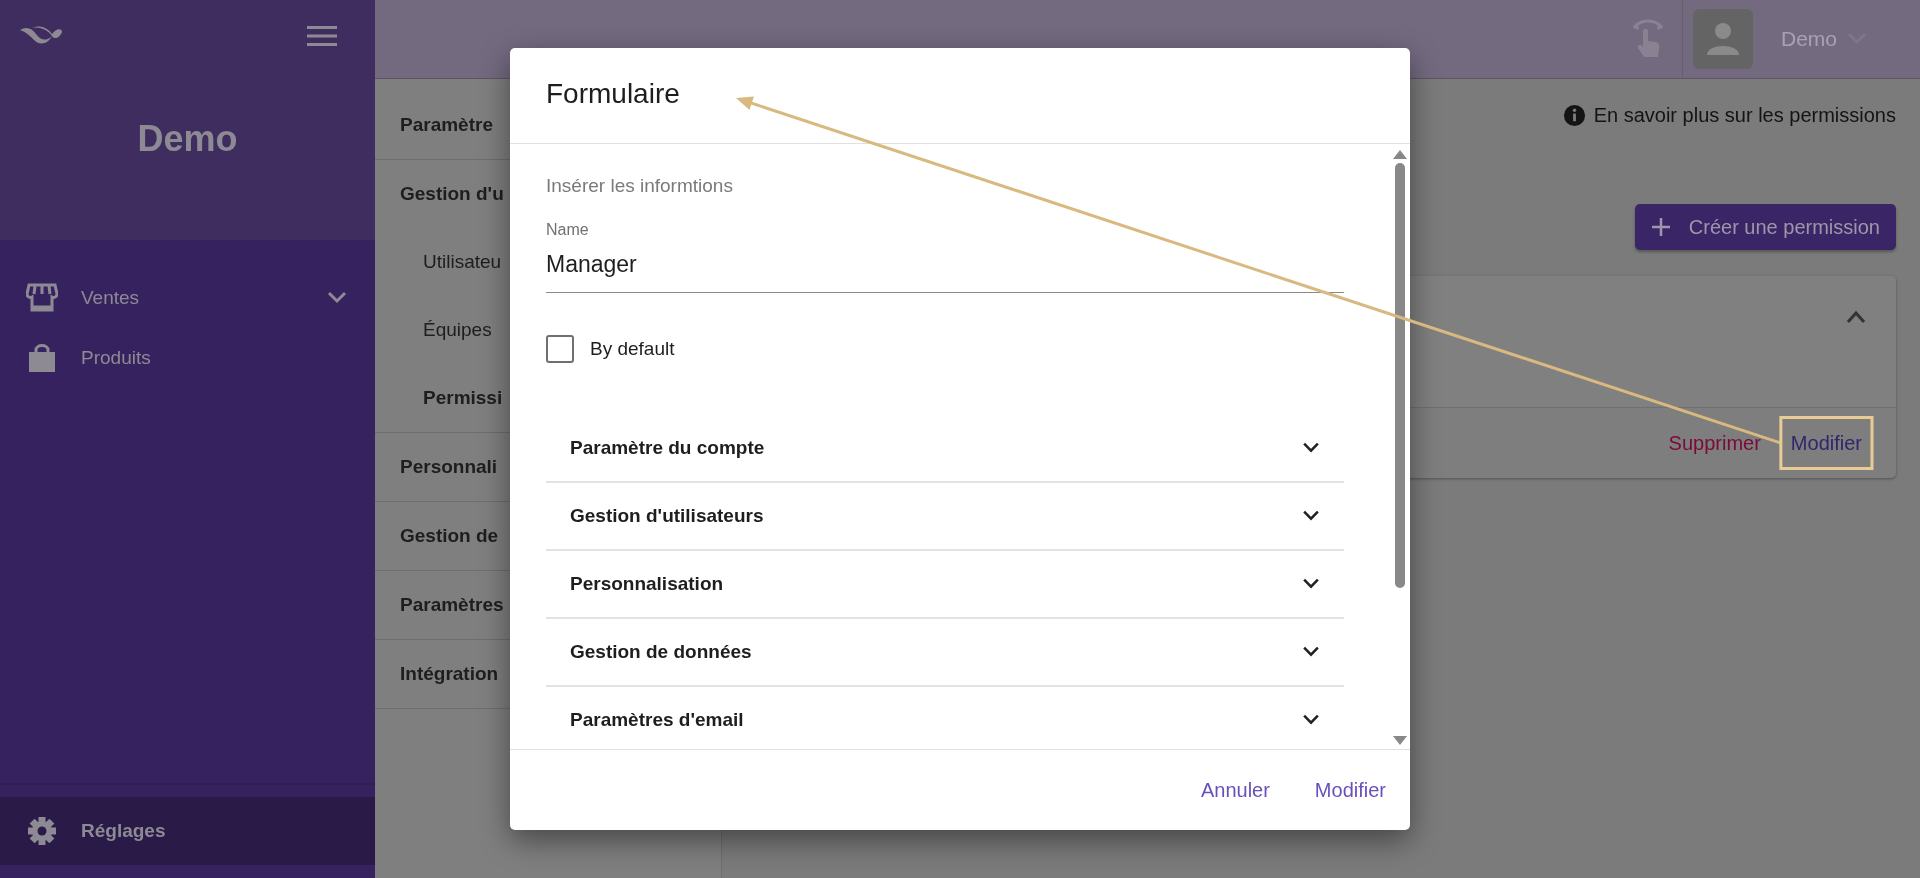  I want to click on workspace-name: Demo, so click(187, 139).